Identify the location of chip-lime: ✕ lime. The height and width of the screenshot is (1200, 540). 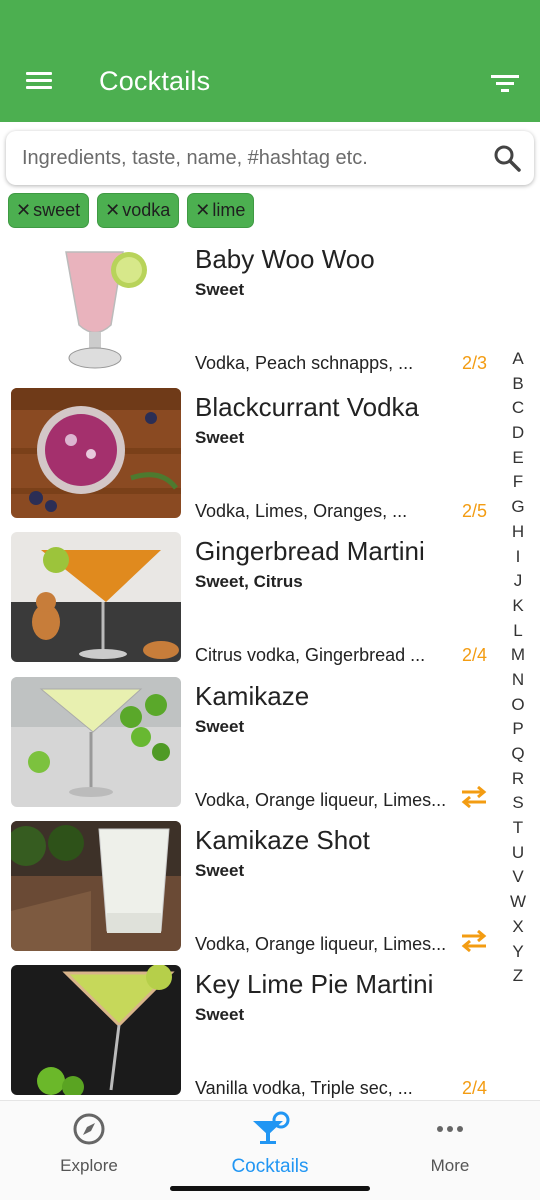
(221, 210).